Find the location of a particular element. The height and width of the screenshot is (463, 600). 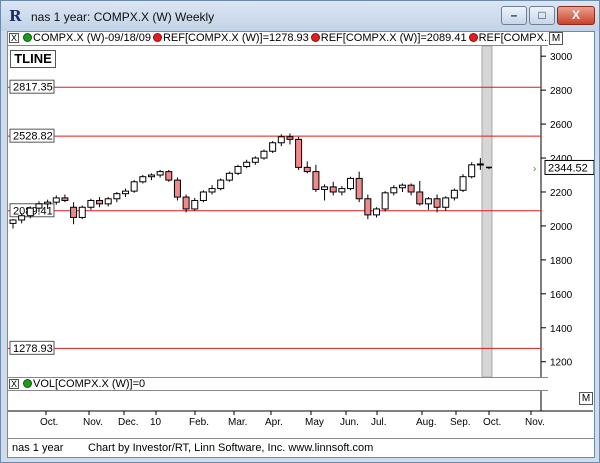

maximize-button: □ is located at coordinates (542, 15).